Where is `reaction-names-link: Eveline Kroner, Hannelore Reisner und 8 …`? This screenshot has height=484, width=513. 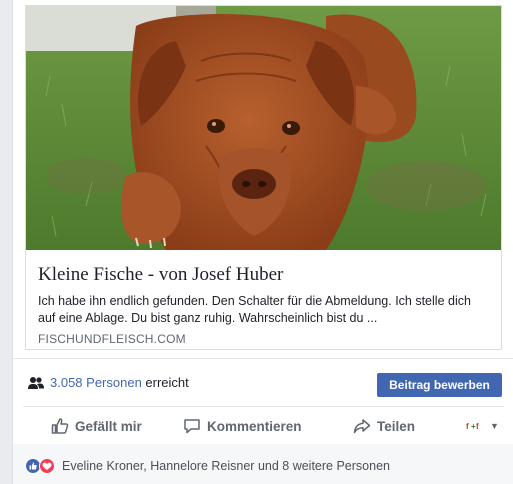
reaction-names-link: Eveline Kroner, Hannelore Reisner und 8 … is located at coordinates (226, 466).